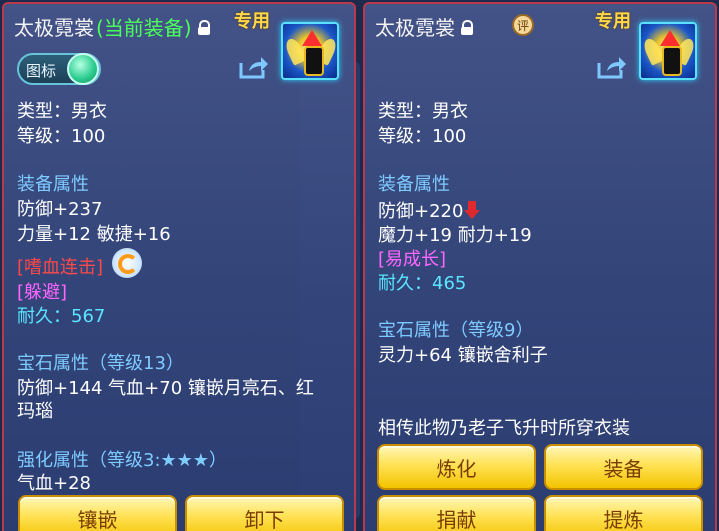  Describe the element at coordinates (122, 460) in the screenshot. I see `enhance-attr-header: 强化属性（等级3:★★★）` at that location.